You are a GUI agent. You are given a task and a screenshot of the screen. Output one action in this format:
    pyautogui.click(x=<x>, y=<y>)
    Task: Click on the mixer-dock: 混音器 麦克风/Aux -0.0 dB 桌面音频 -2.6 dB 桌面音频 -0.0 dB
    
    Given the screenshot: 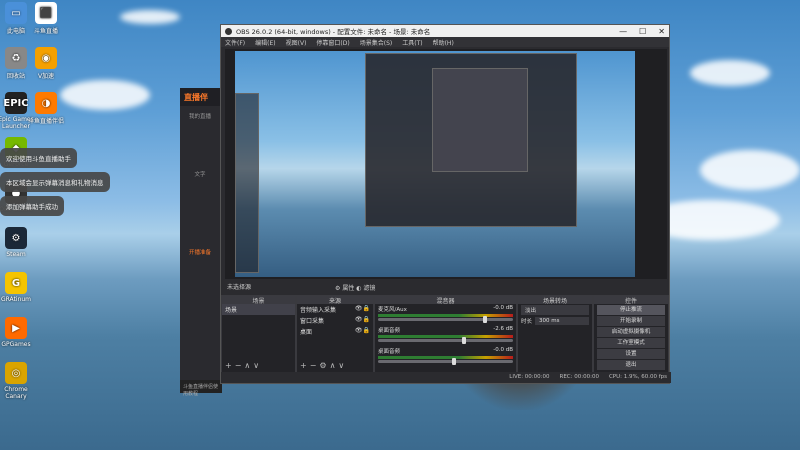 What is the action you would take?
    pyautogui.click(x=445, y=334)
    